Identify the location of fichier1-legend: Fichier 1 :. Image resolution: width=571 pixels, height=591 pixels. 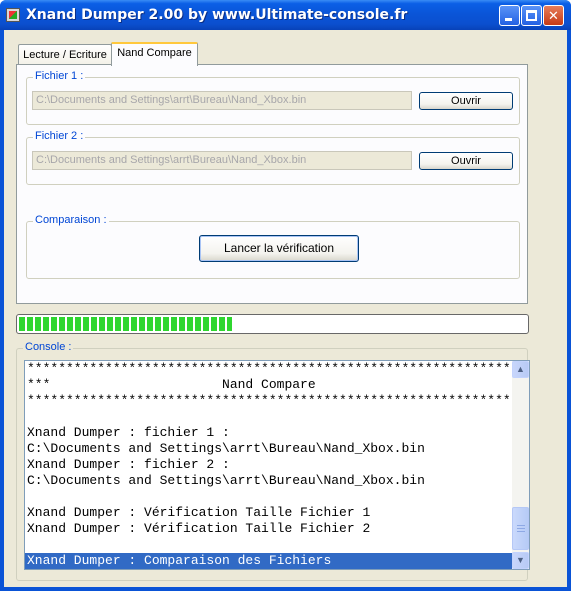
(59, 76).